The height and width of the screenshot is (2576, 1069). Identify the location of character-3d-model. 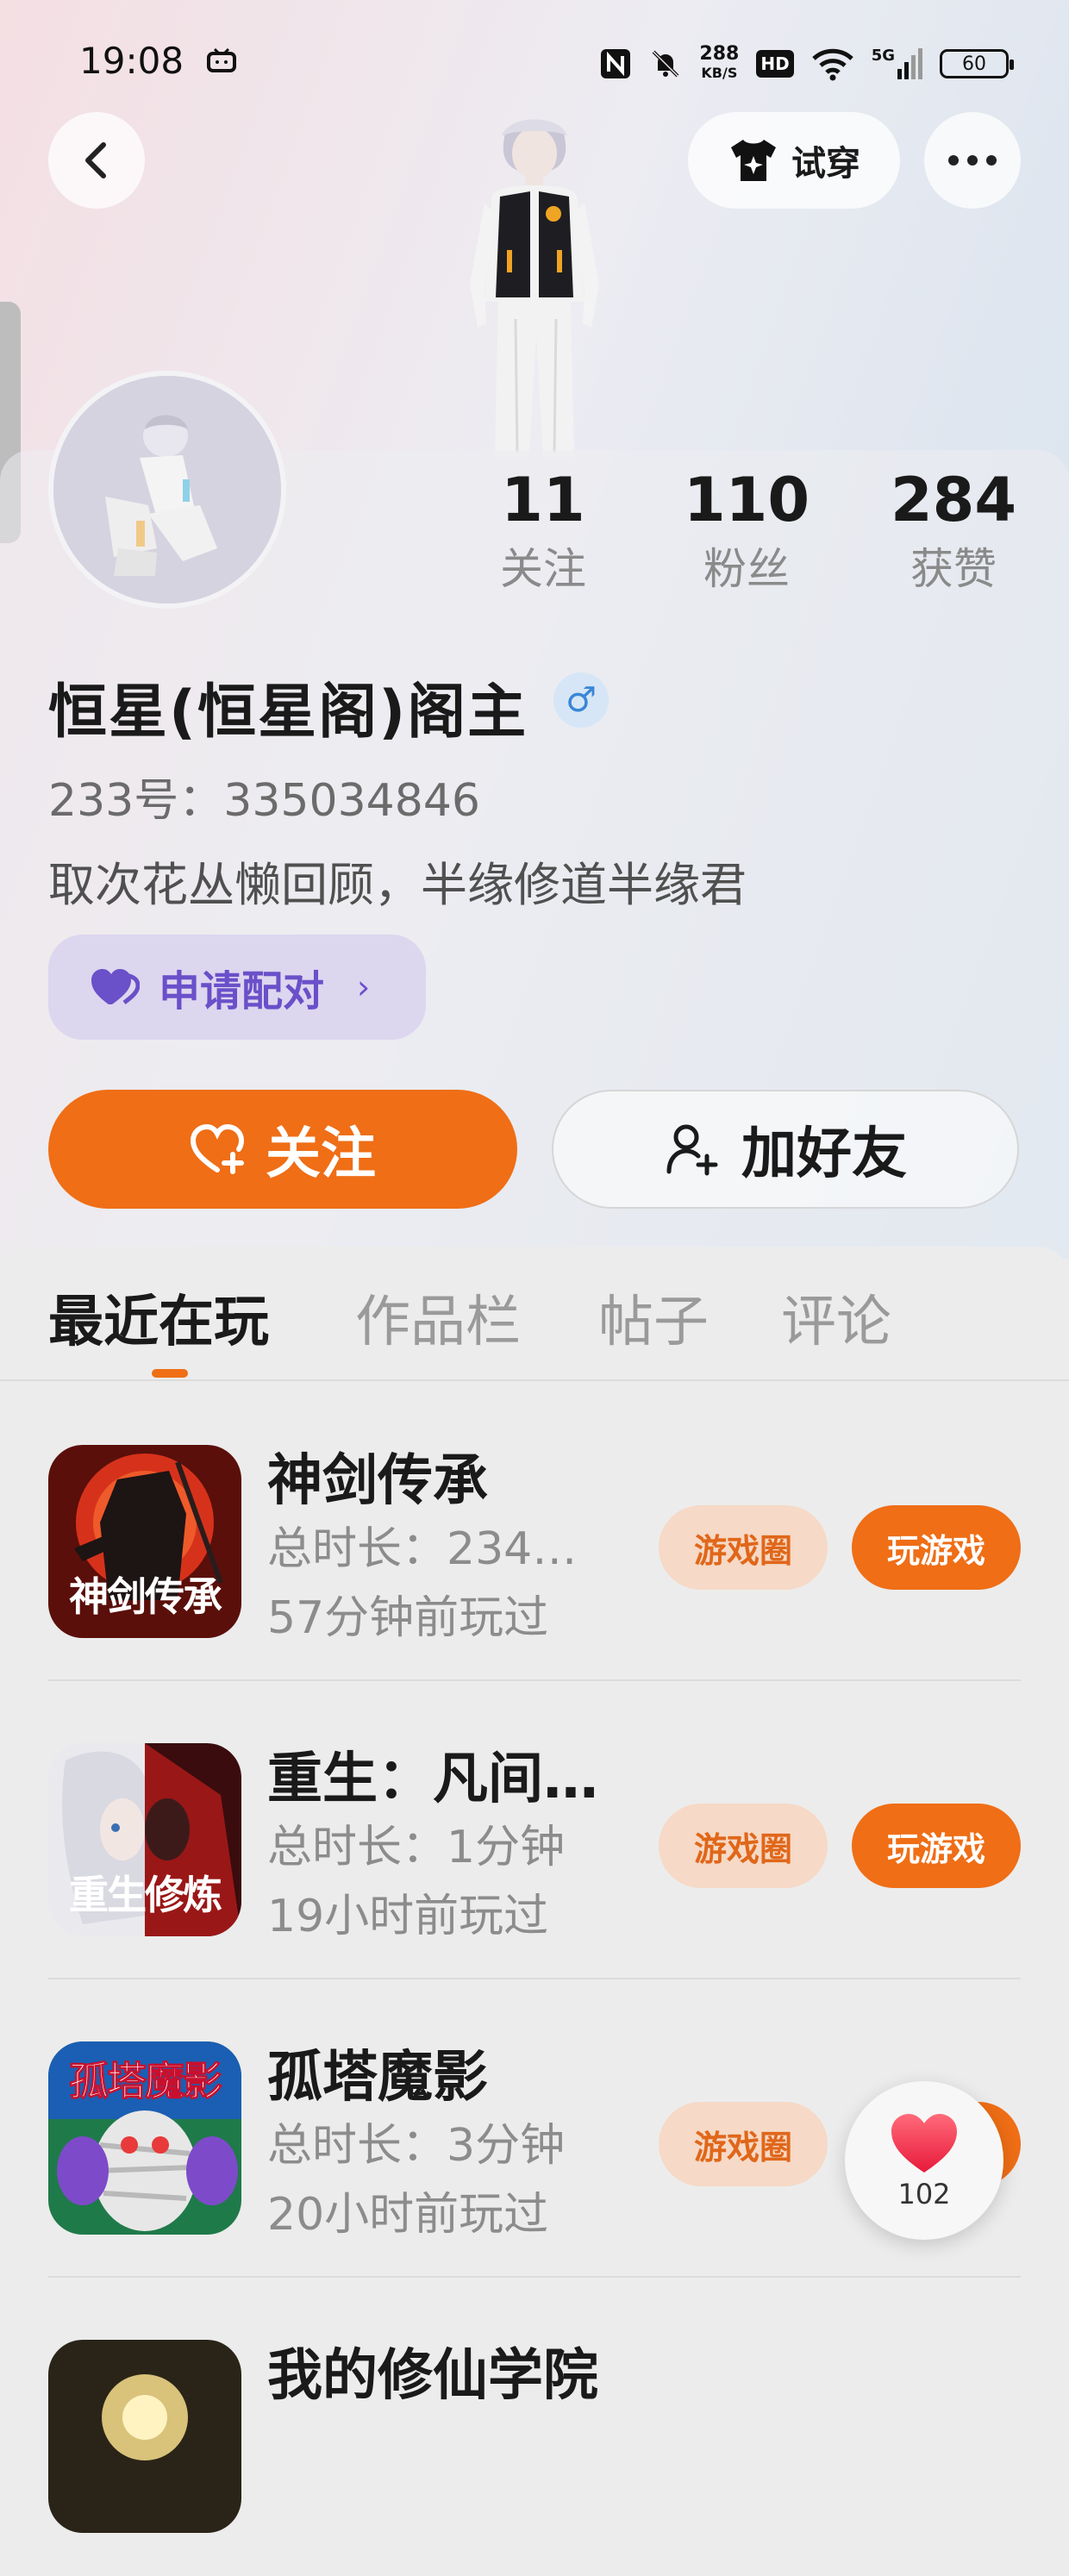
(534, 288).